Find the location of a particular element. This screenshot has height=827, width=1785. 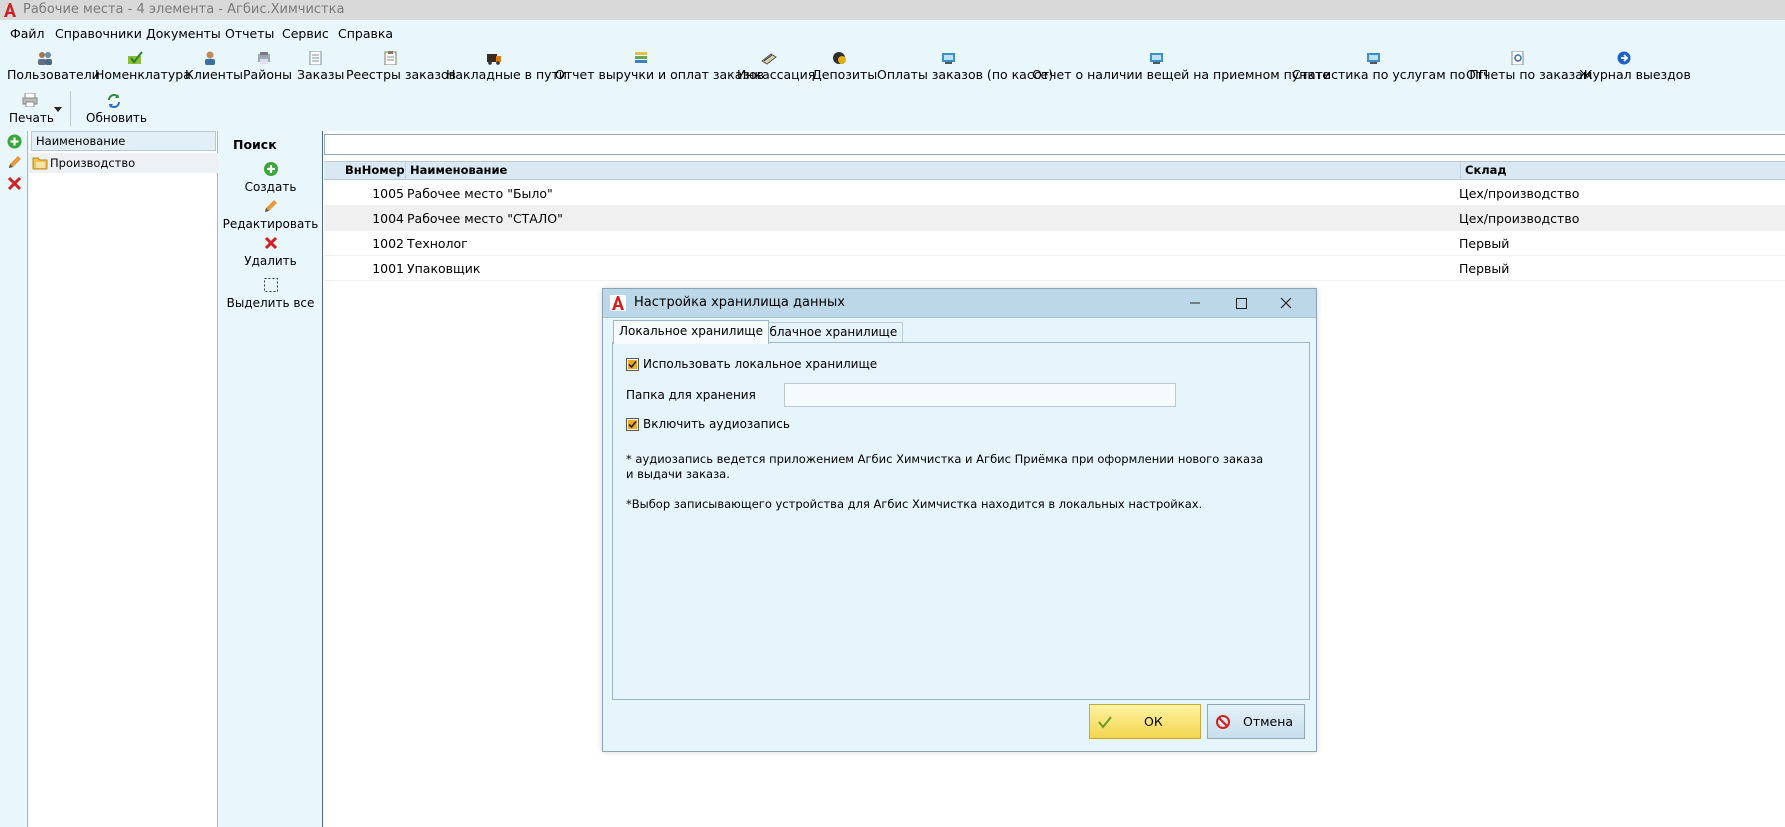

menu-service: Сервис is located at coordinates (305, 34).